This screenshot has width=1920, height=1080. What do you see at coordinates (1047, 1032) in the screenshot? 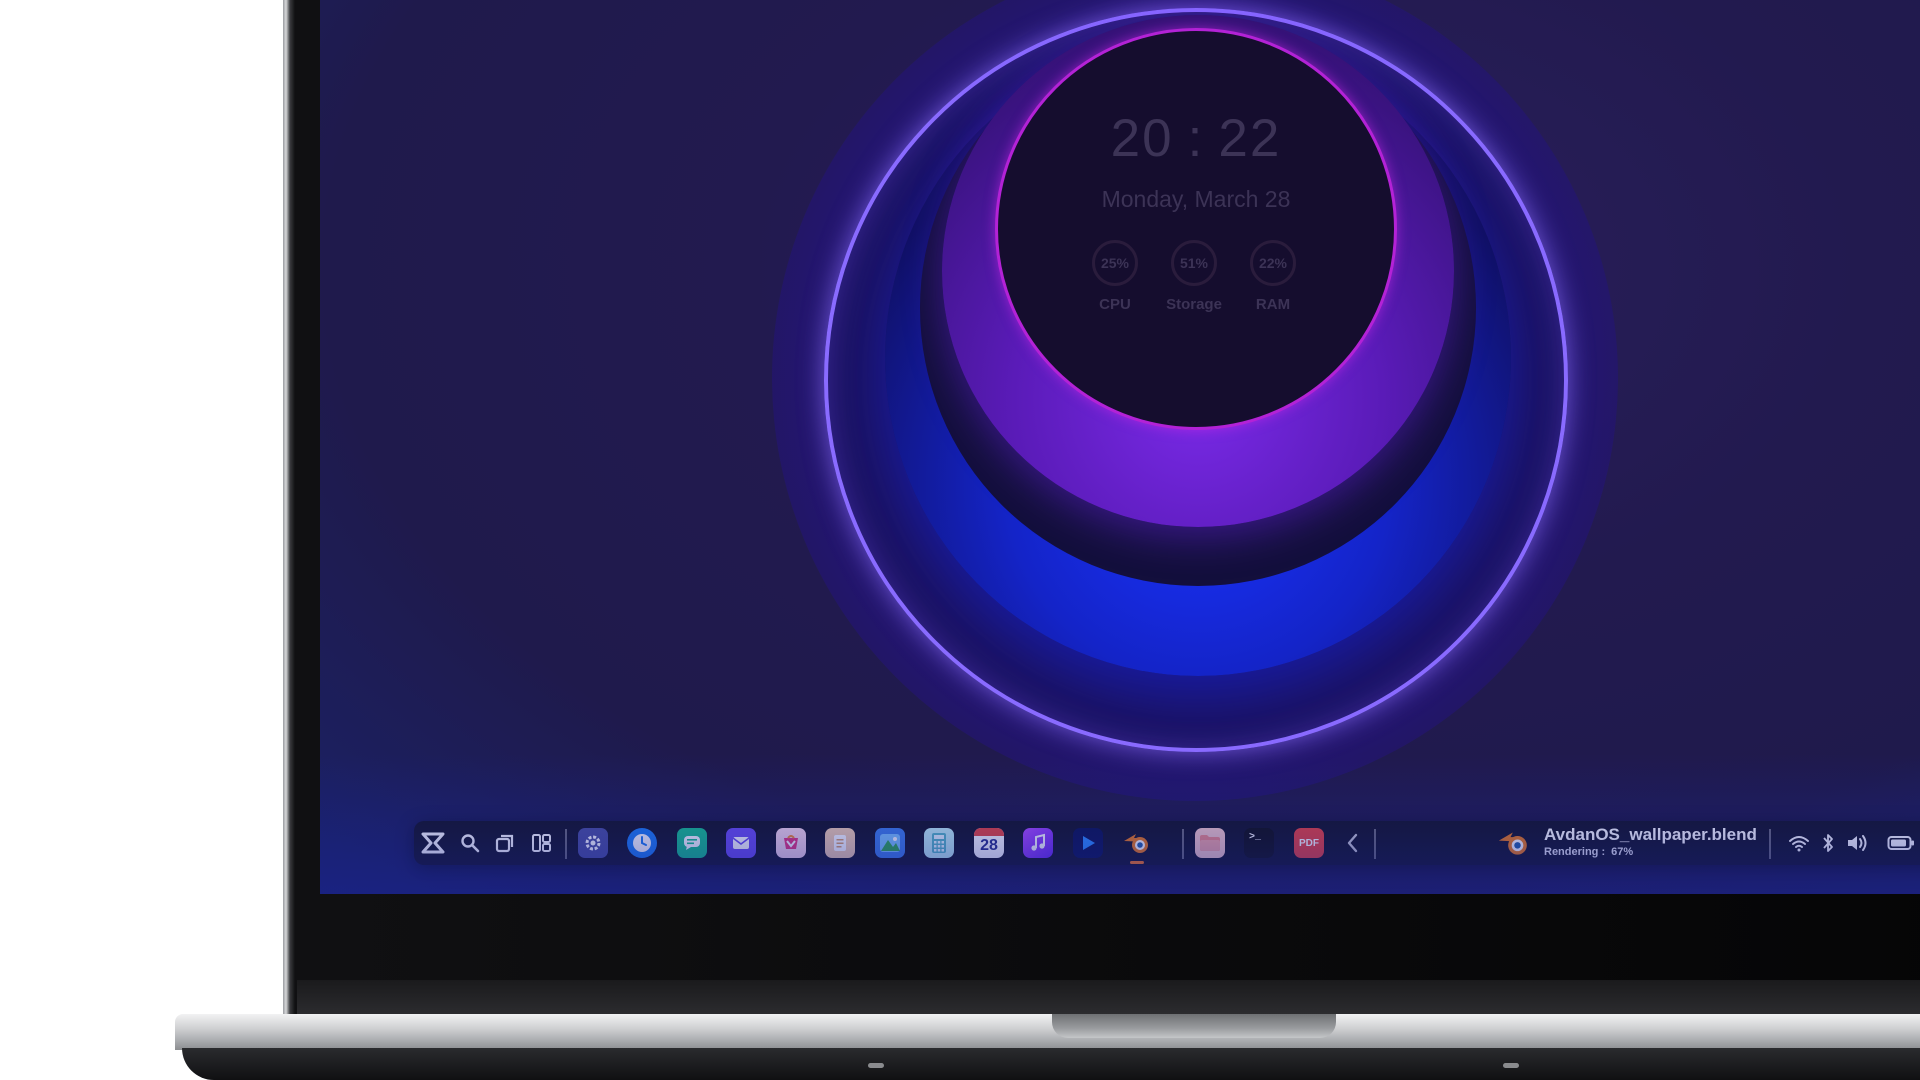
I see `laptop-base` at bounding box center [1047, 1032].